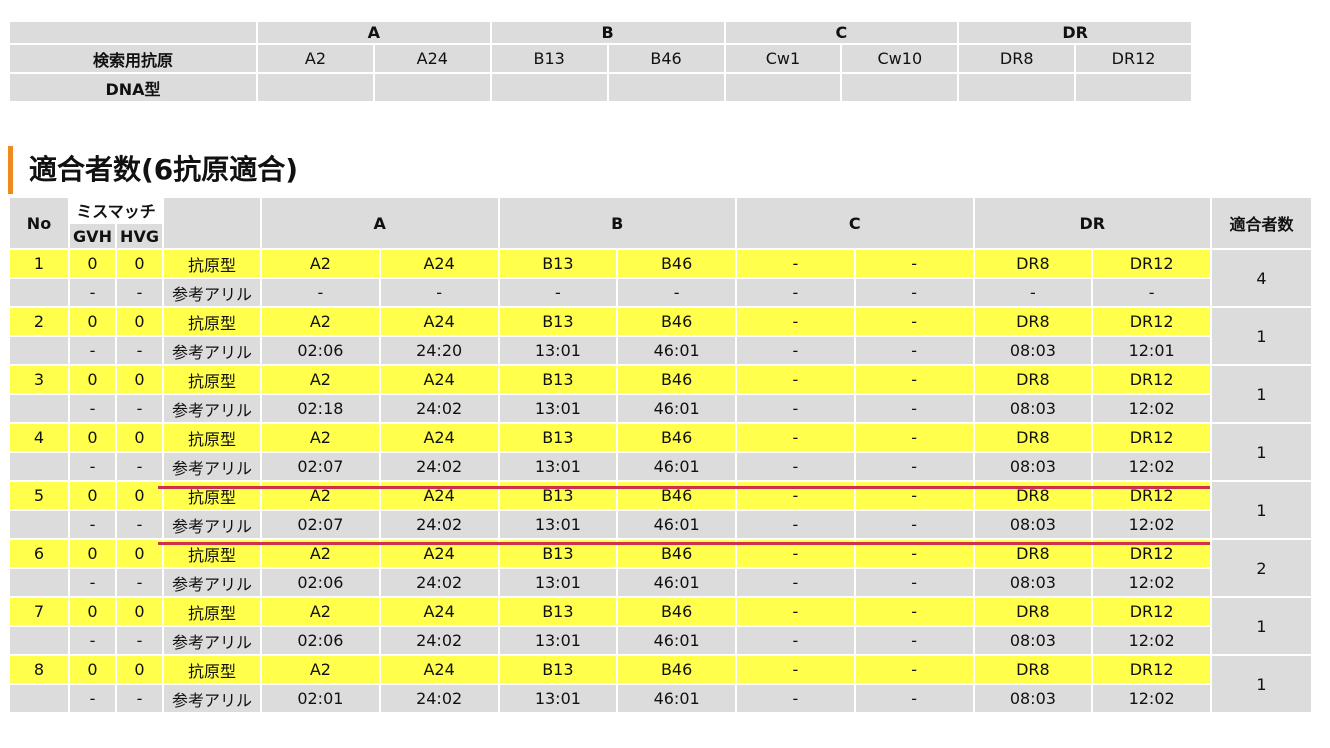 The width and height of the screenshot is (1330, 748). I want to click on result-allele-cell: 08:03, so click(1033, 408).